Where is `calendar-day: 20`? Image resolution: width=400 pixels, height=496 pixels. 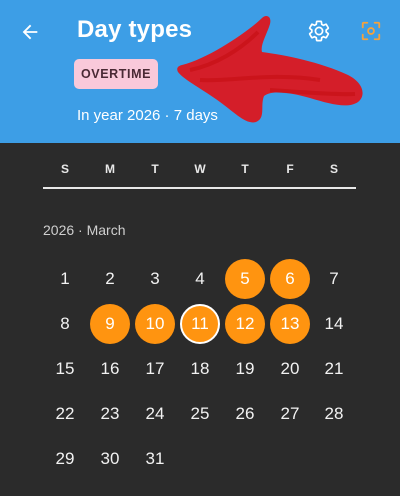
calendar-day: 20 is located at coordinates (290, 369).